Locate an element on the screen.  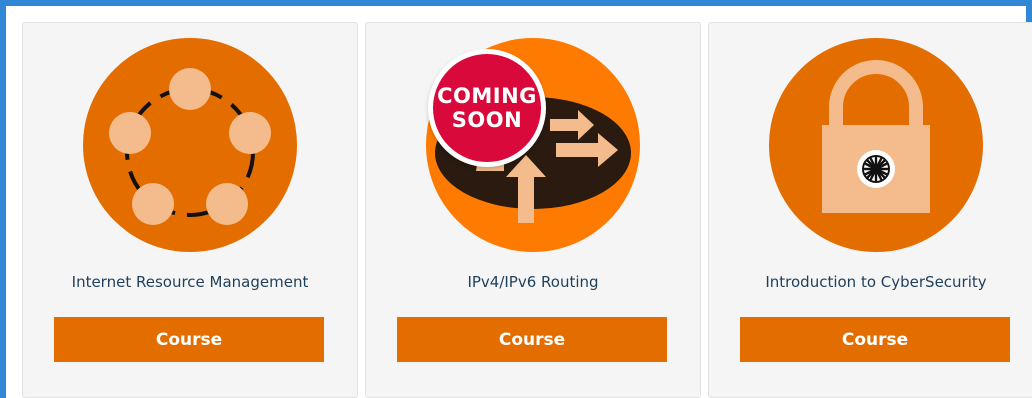
badge-line-2: SOON is located at coordinates (487, 120).